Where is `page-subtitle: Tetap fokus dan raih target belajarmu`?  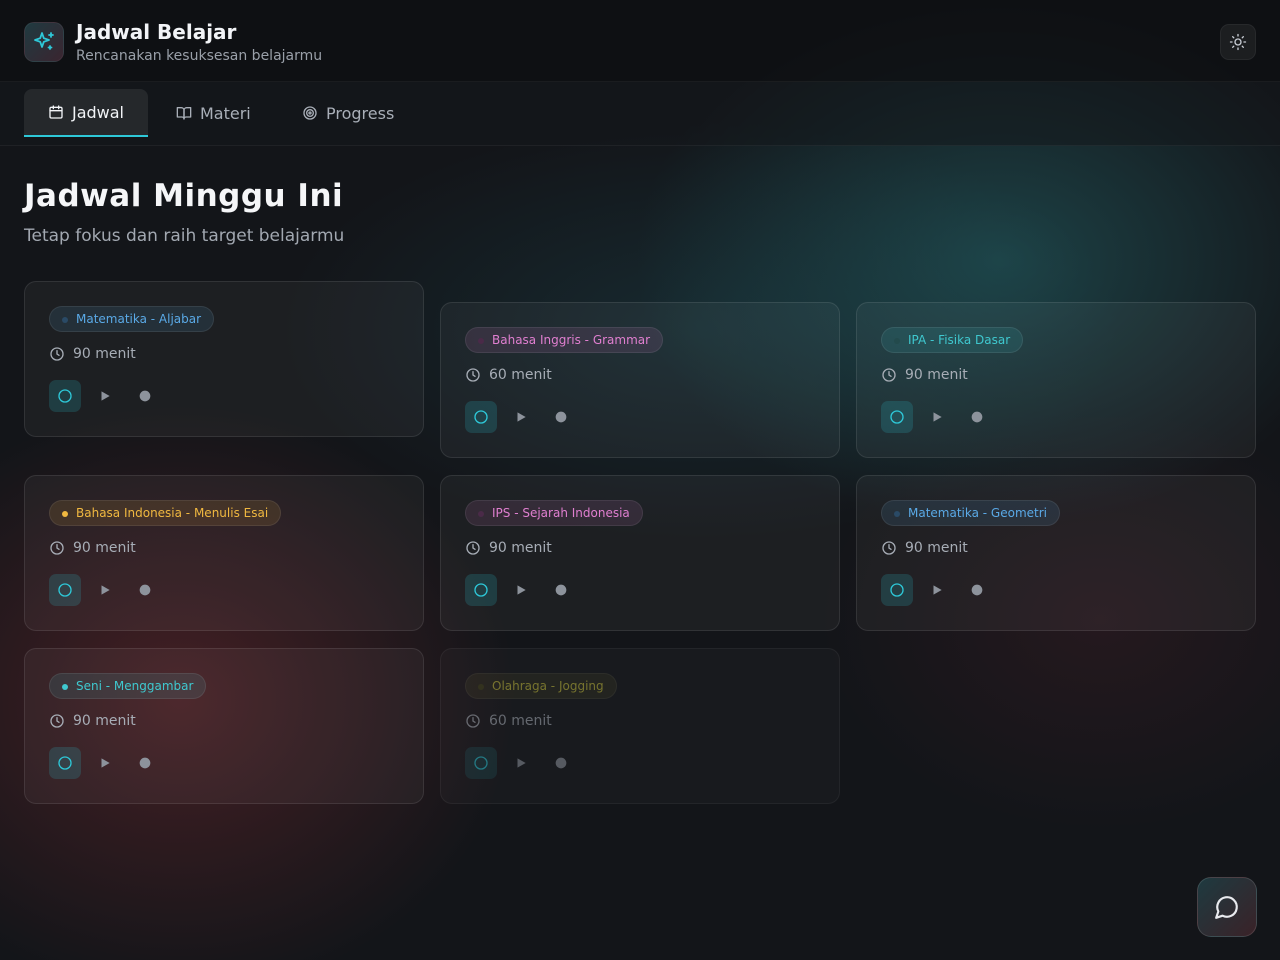 page-subtitle: Tetap fokus dan raih target belajarmu is located at coordinates (184, 236).